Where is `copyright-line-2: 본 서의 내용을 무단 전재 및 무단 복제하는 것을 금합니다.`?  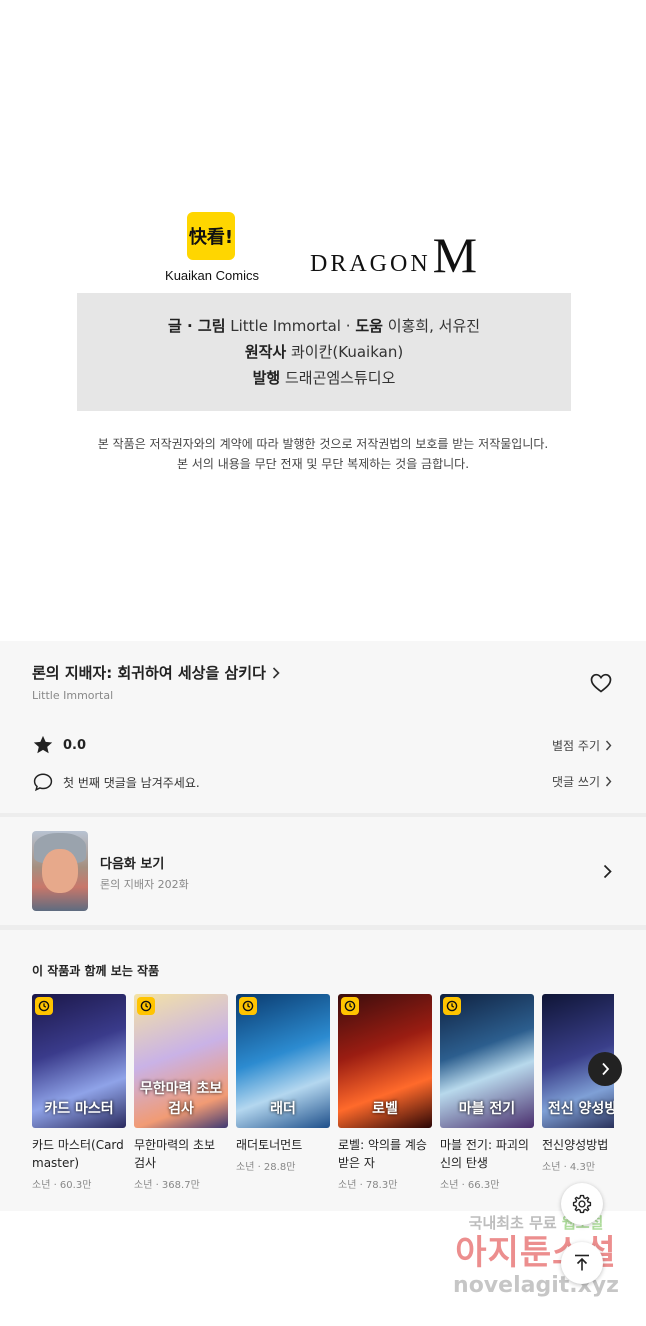 copyright-line-2: 본 서의 내용을 무단 전재 및 무단 복제하는 것을 금합니다. is located at coordinates (323, 464).